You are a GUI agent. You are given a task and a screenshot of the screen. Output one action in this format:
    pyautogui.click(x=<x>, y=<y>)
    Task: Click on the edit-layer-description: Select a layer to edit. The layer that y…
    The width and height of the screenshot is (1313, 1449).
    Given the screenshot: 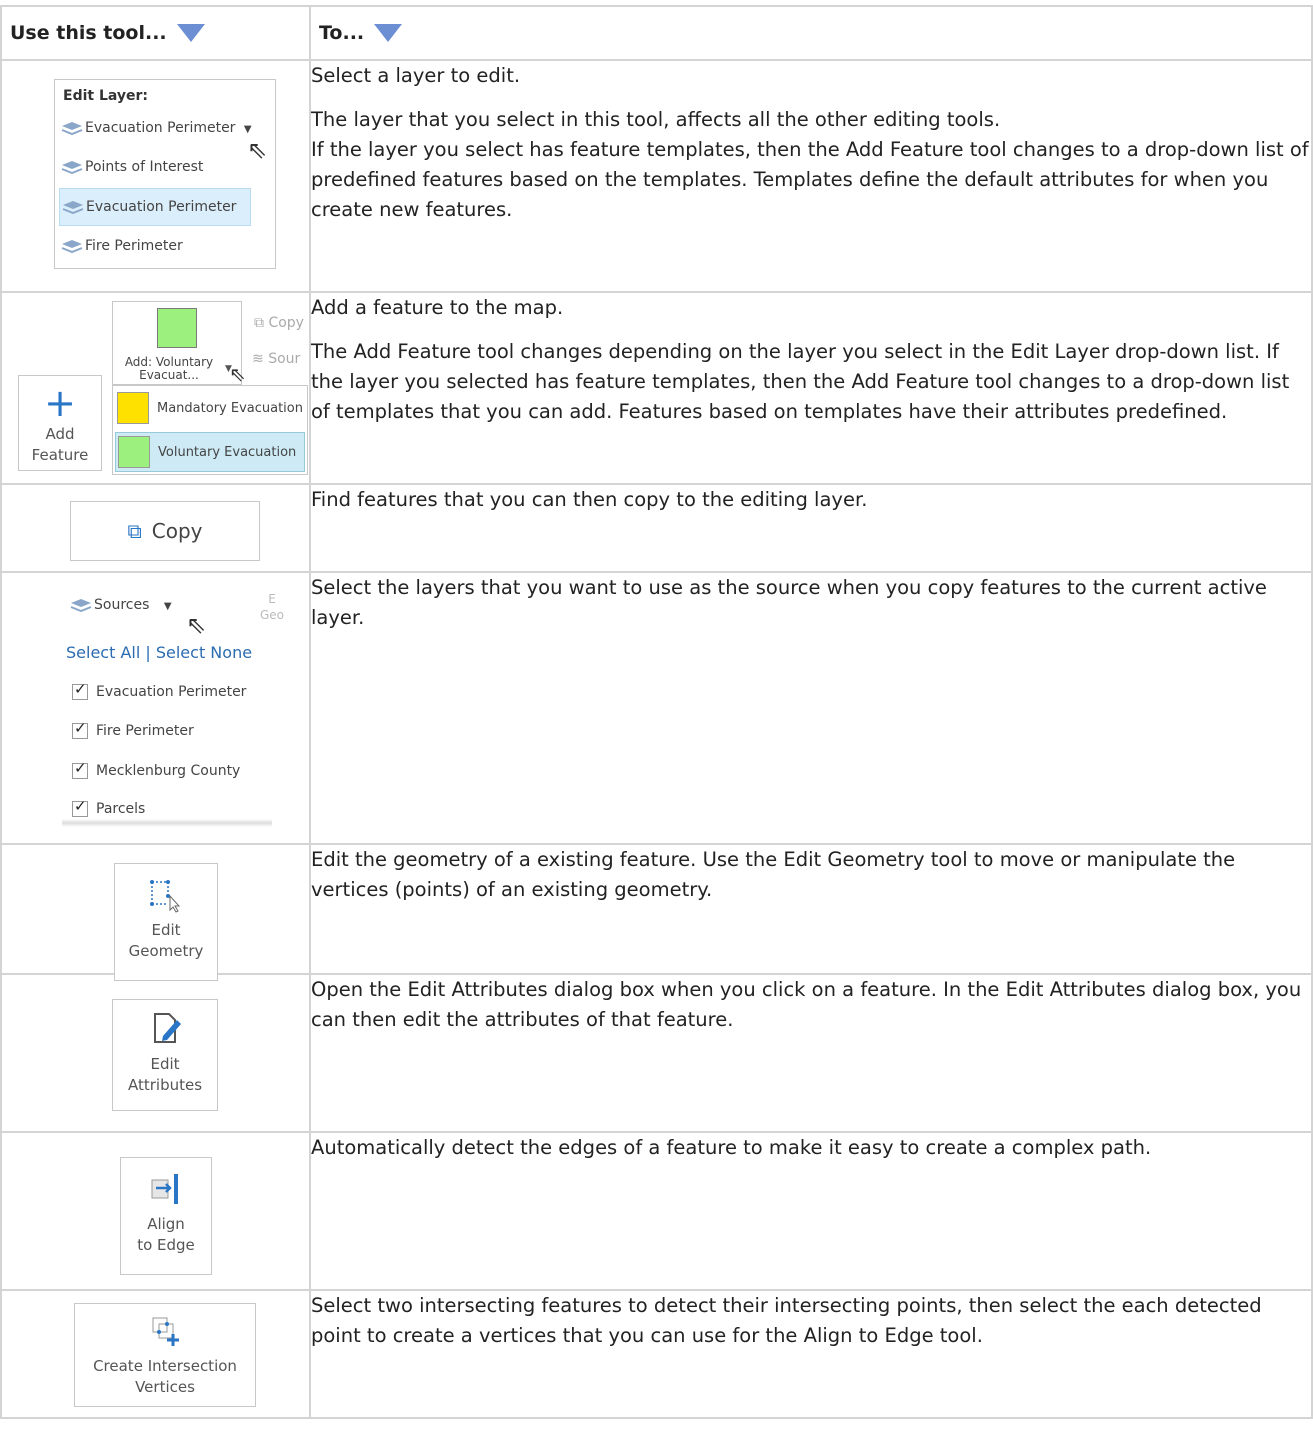 What is the action you would take?
    pyautogui.click(x=811, y=176)
    